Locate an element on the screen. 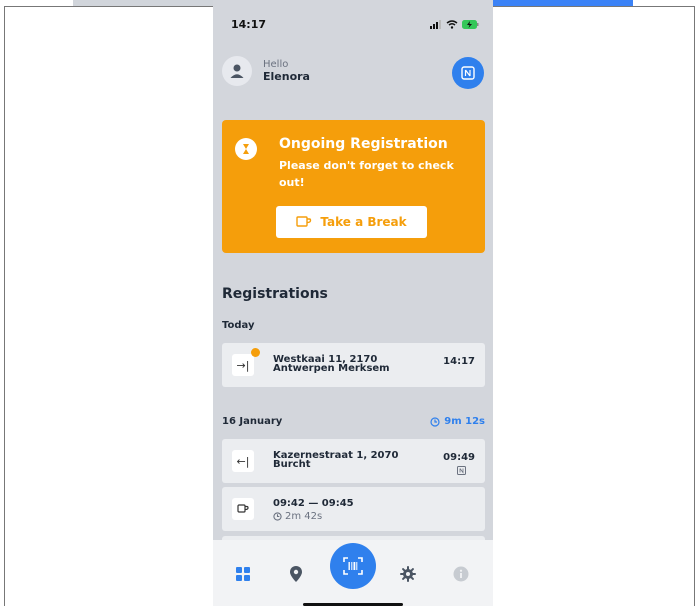 This screenshot has height=606, width=700. day-duration-value: 9m 12s is located at coordinates (464, 421).